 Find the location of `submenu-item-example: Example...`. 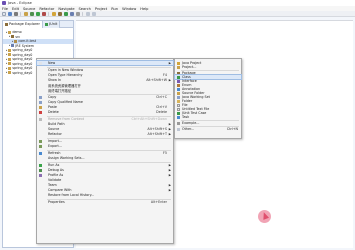

submenu-item-example: Example... is located at coordinates (208, 123).